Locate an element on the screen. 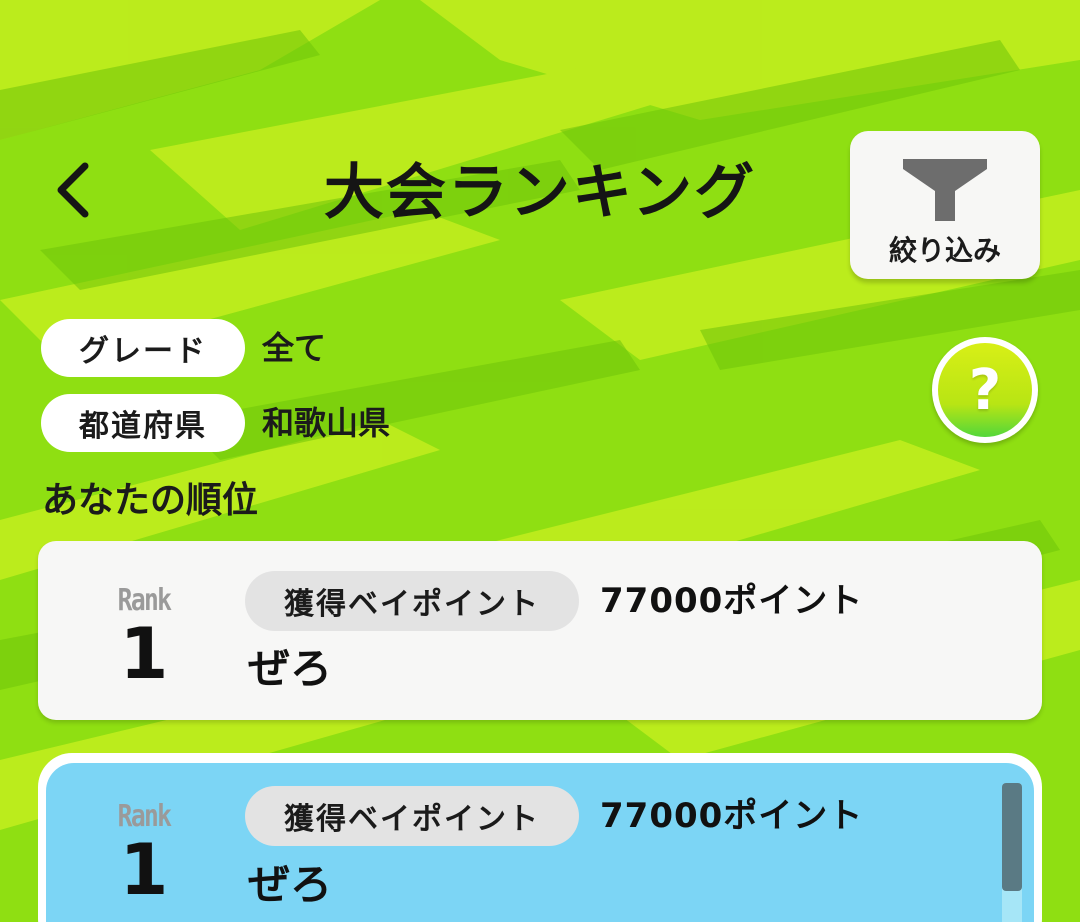 The image size is (1080, 922). page-title: 大会ランキング is located at coordinates (540, 193).